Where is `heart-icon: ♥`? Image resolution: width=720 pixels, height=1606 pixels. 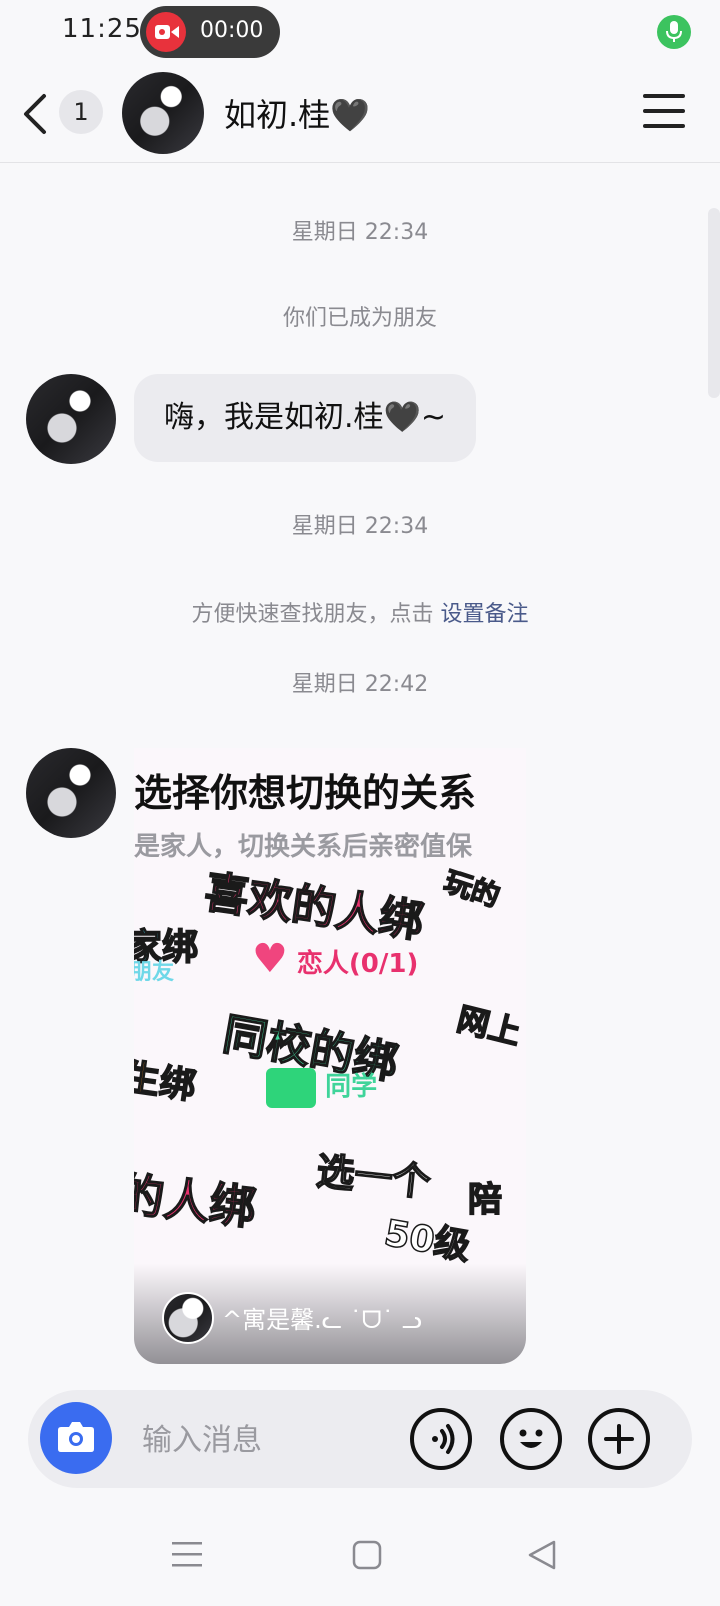
heart-icon: ♥ is located at coordinates (270, 959).